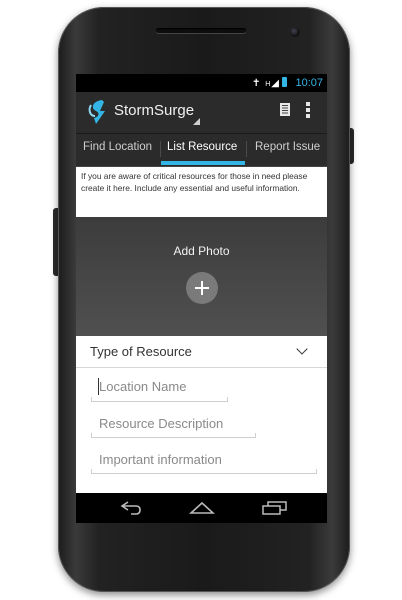 The height and width of the screenshot is (600, 402). What do you see at coordinates (302, 349) in the screenshot?
I see `chevron-down-icon` at bounding box center [302, 349].